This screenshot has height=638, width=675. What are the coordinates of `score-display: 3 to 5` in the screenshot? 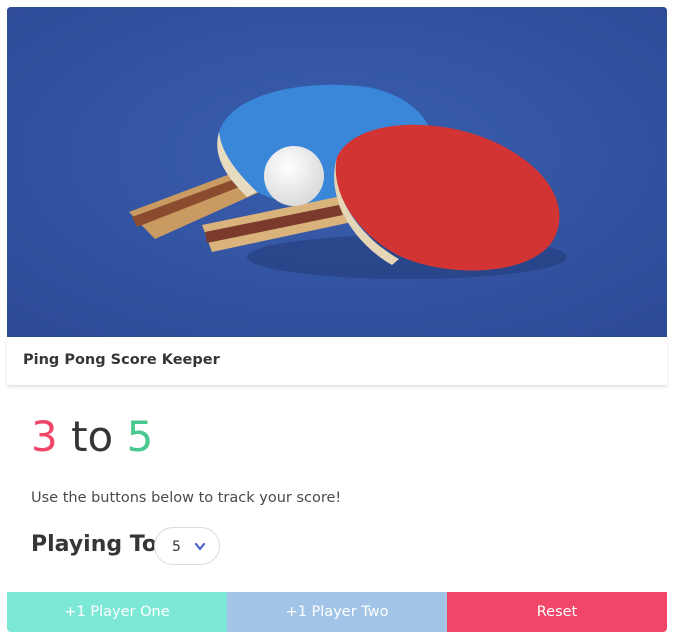 It's located at (92, 437).